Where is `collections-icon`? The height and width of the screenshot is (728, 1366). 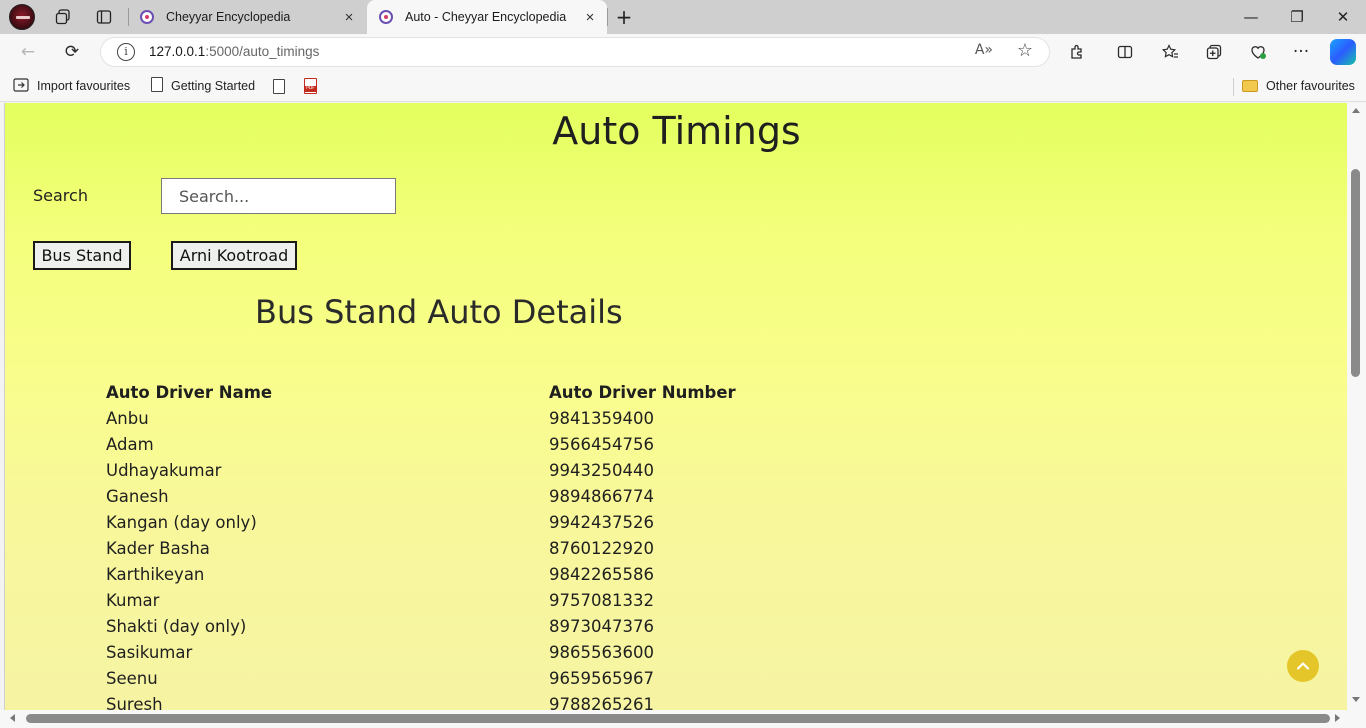 collections-icon is located at coordinates (1214, 52).